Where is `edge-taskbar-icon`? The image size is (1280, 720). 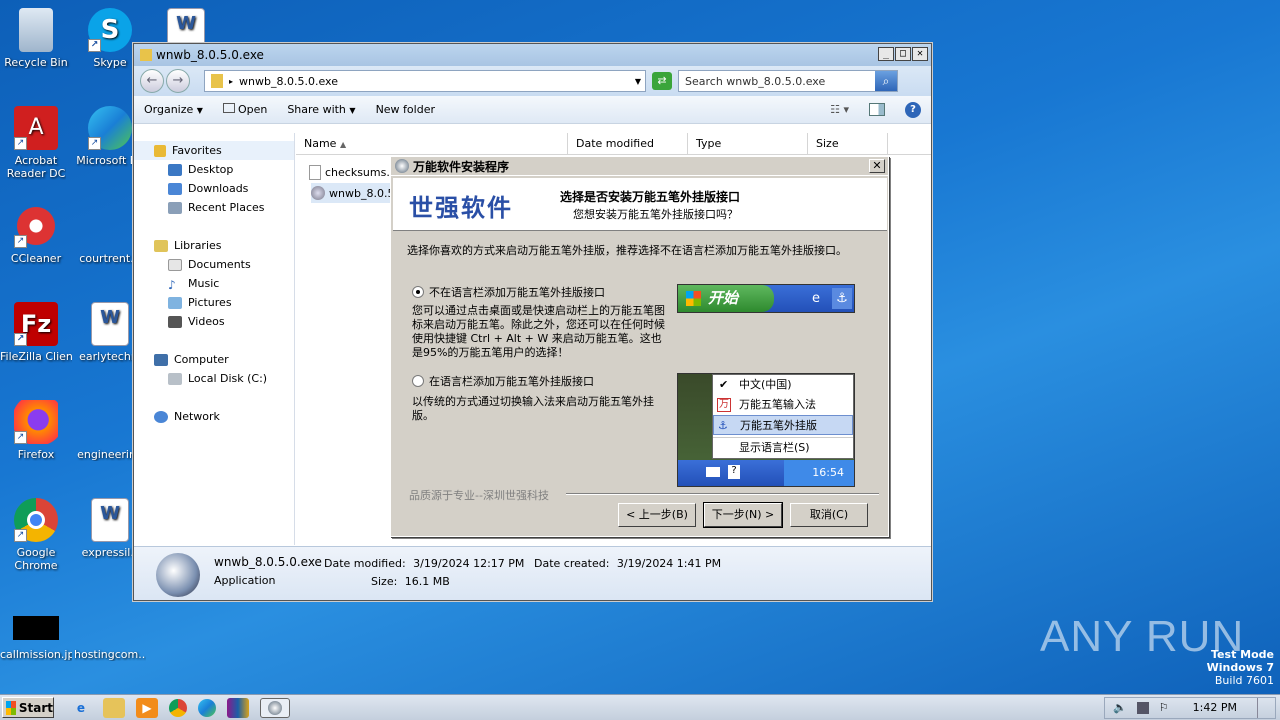 edge-taskbar-icon is located at coordinates (207, 707).